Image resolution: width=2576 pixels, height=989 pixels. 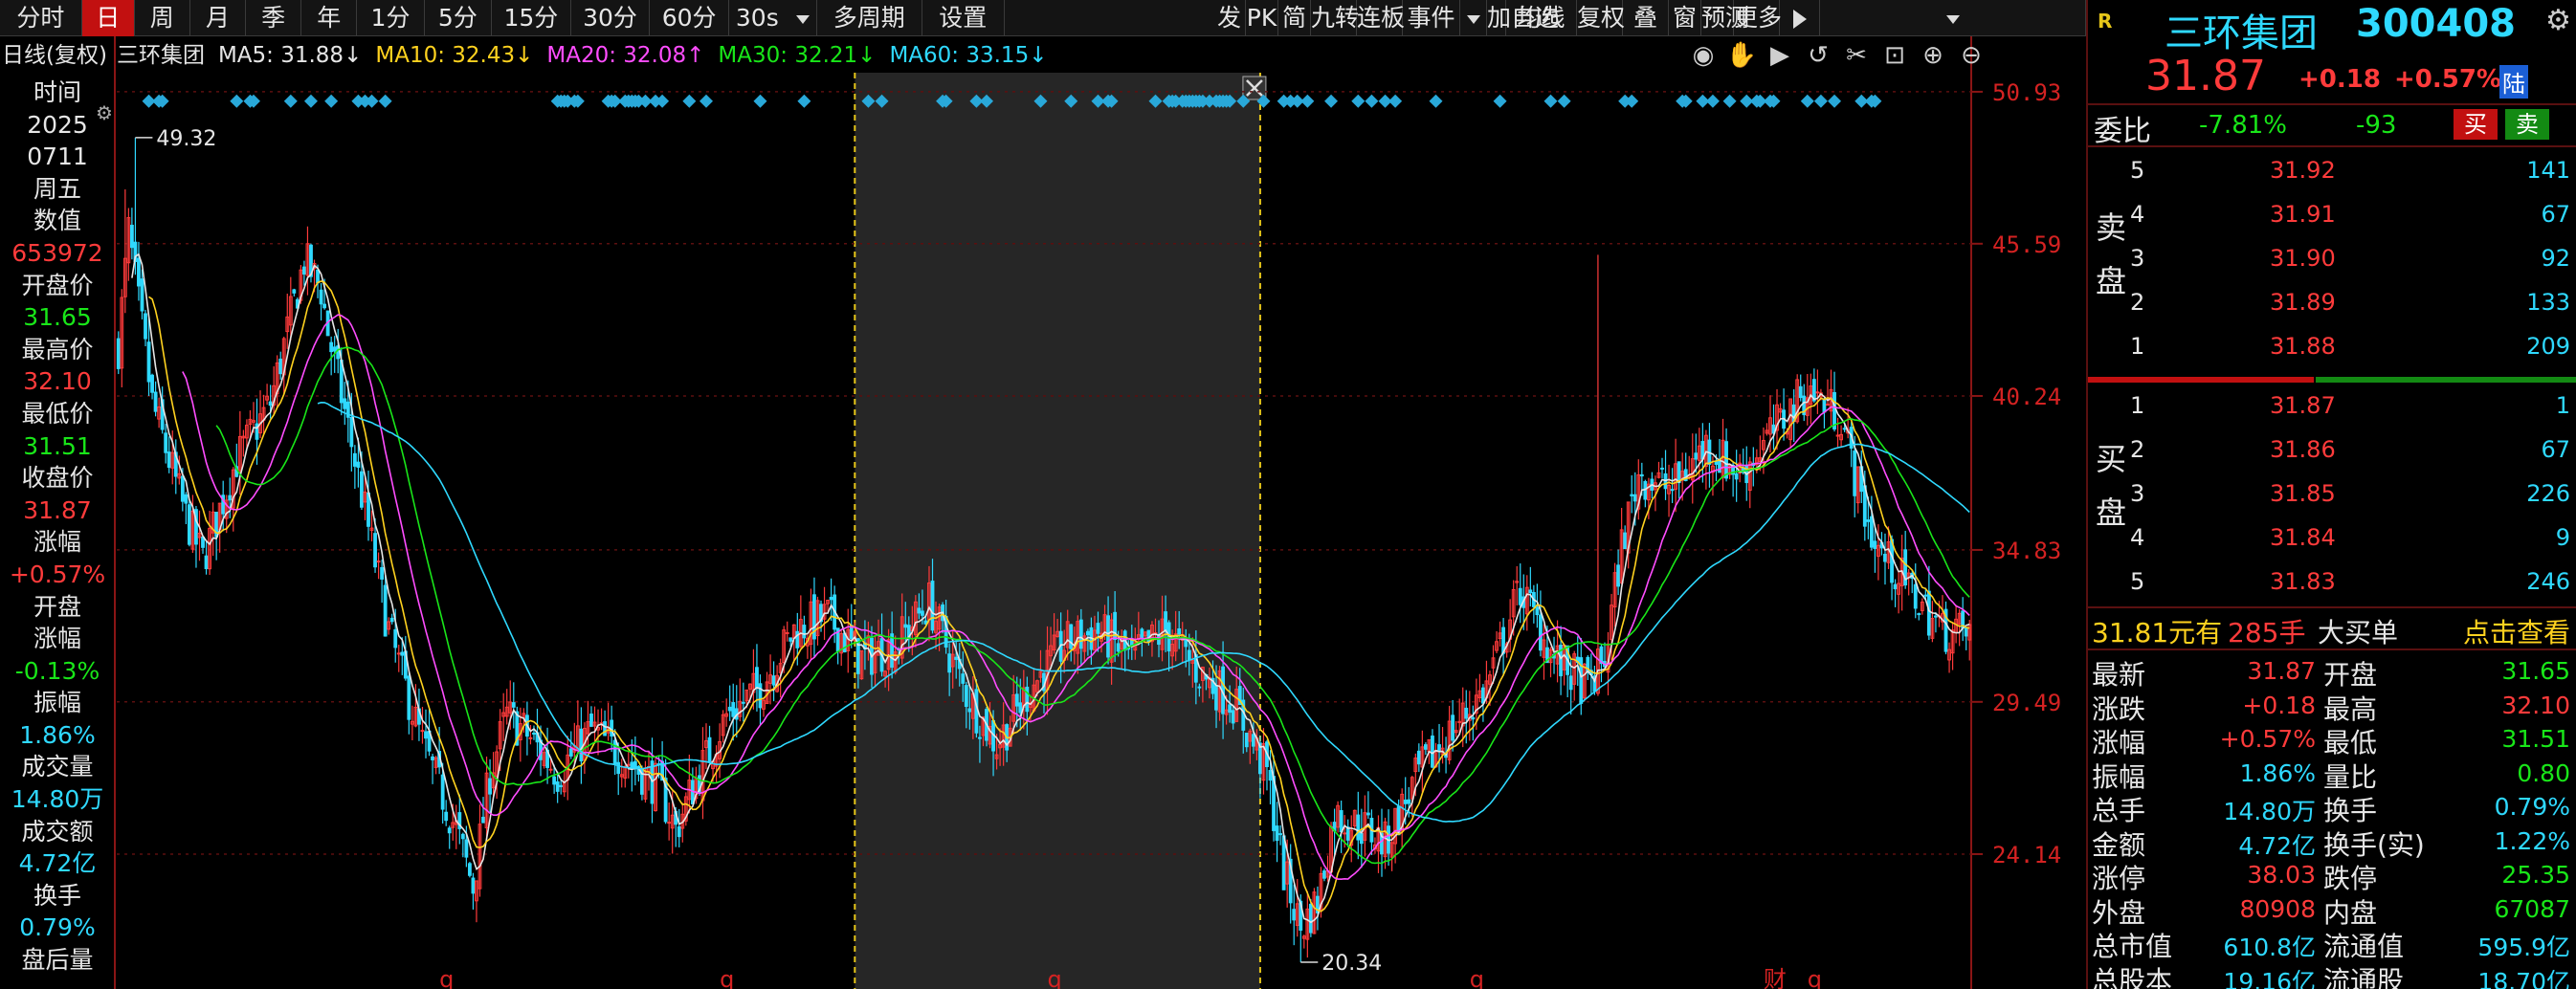 What do you see at coordinates (1775, 977) in the screenshot?
I see `bottom-event-marker: 财` at bounding box center [1775, 977].